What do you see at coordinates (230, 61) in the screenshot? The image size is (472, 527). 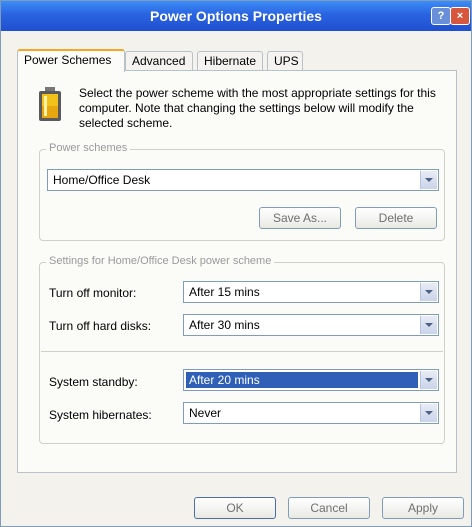 I see `tab-hibernate: Hibernate` at bounding box center [230, 61].